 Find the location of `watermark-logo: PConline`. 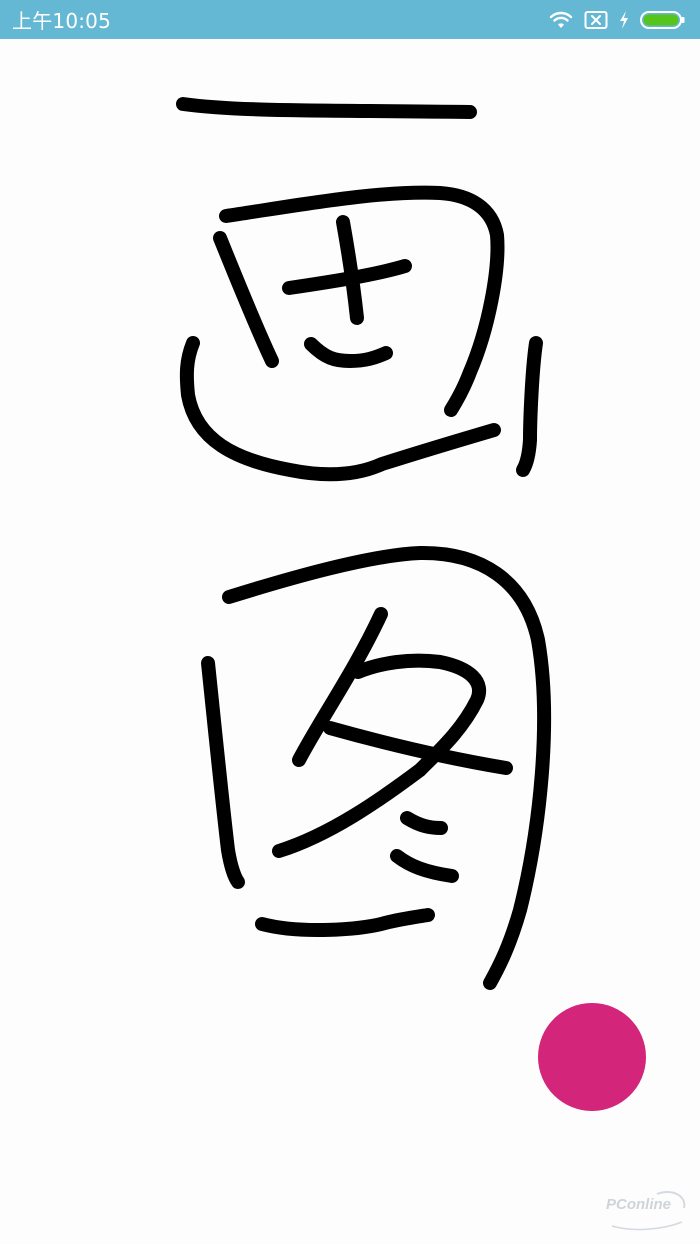

watermark-logo: PConline is located at coordinates (647, 1212).